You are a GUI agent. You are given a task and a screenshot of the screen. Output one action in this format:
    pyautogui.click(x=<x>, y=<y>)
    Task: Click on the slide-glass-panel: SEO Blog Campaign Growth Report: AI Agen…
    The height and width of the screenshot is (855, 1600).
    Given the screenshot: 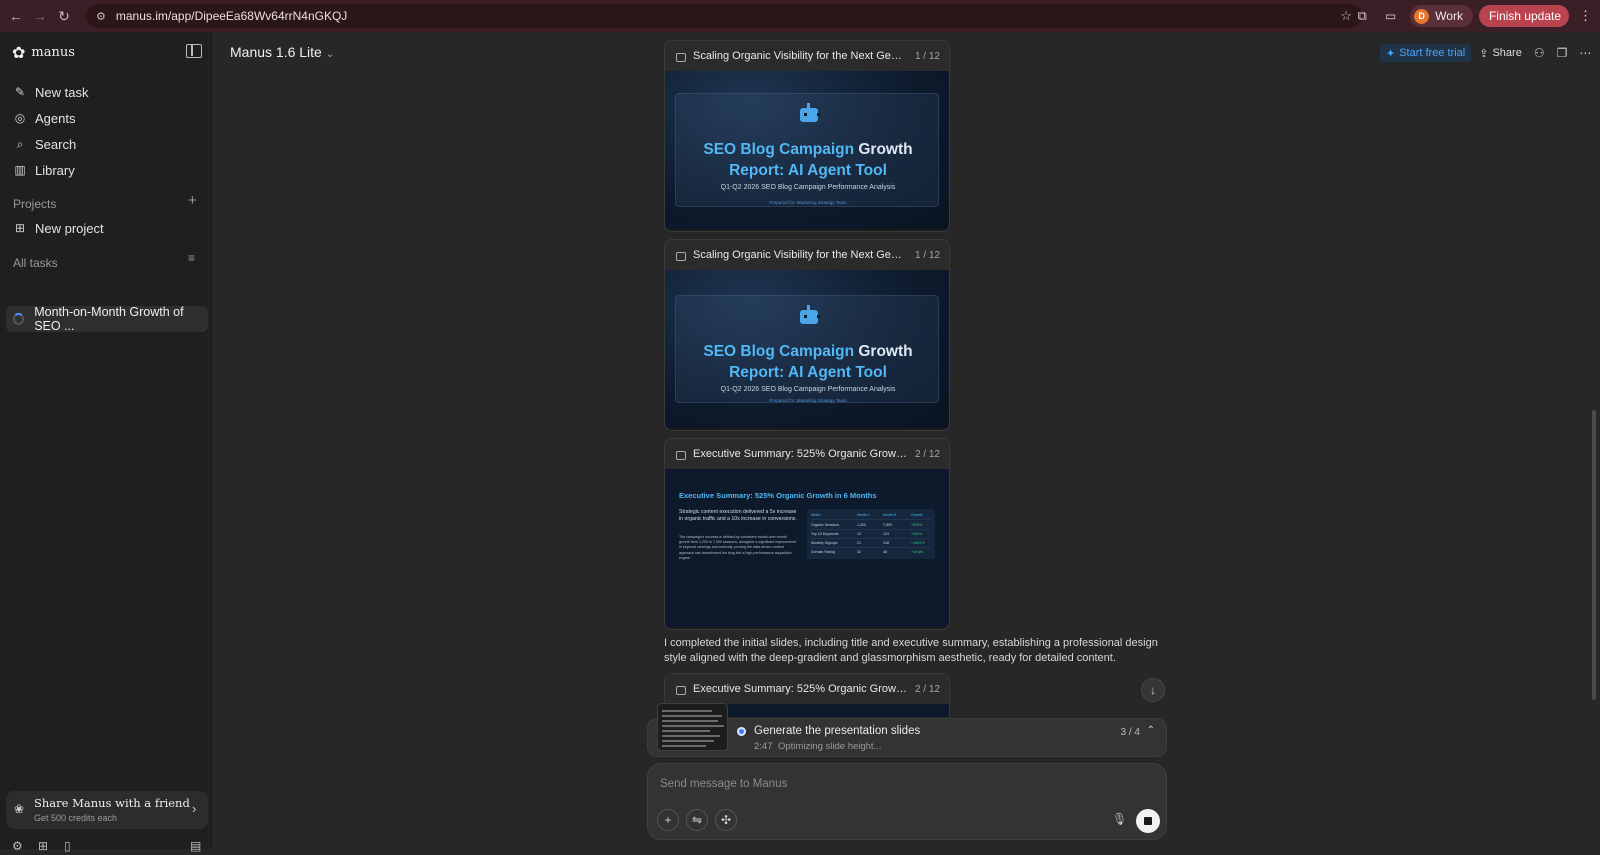 What is the action you would take?
    pyautogui.click(x=807, y=349)
    